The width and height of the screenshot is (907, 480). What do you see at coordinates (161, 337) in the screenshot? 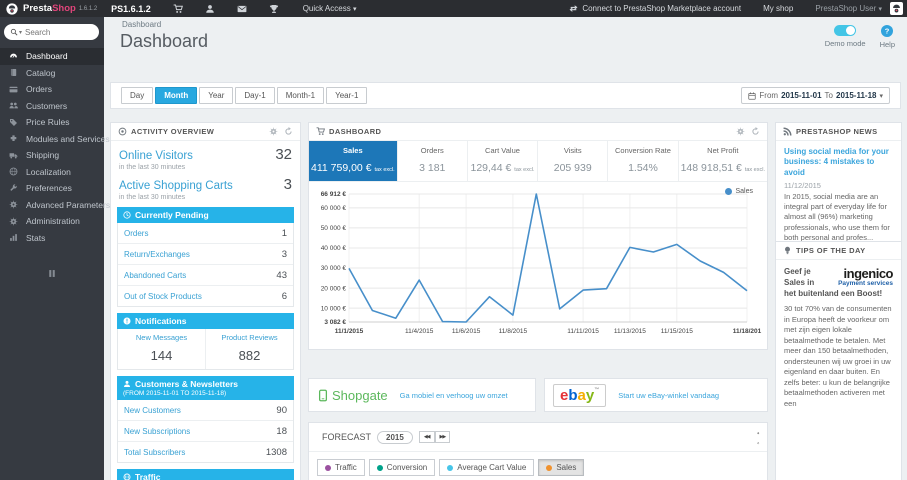
I see `new-messages-link: New Messages` at bounding box center [161, 337].